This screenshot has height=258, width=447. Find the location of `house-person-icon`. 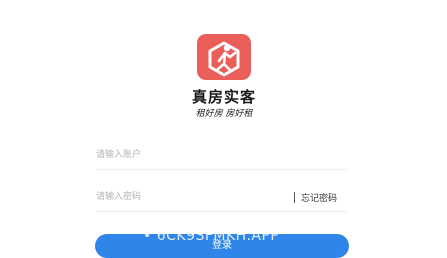

house-person-icon is located at coordinates (224, 59).